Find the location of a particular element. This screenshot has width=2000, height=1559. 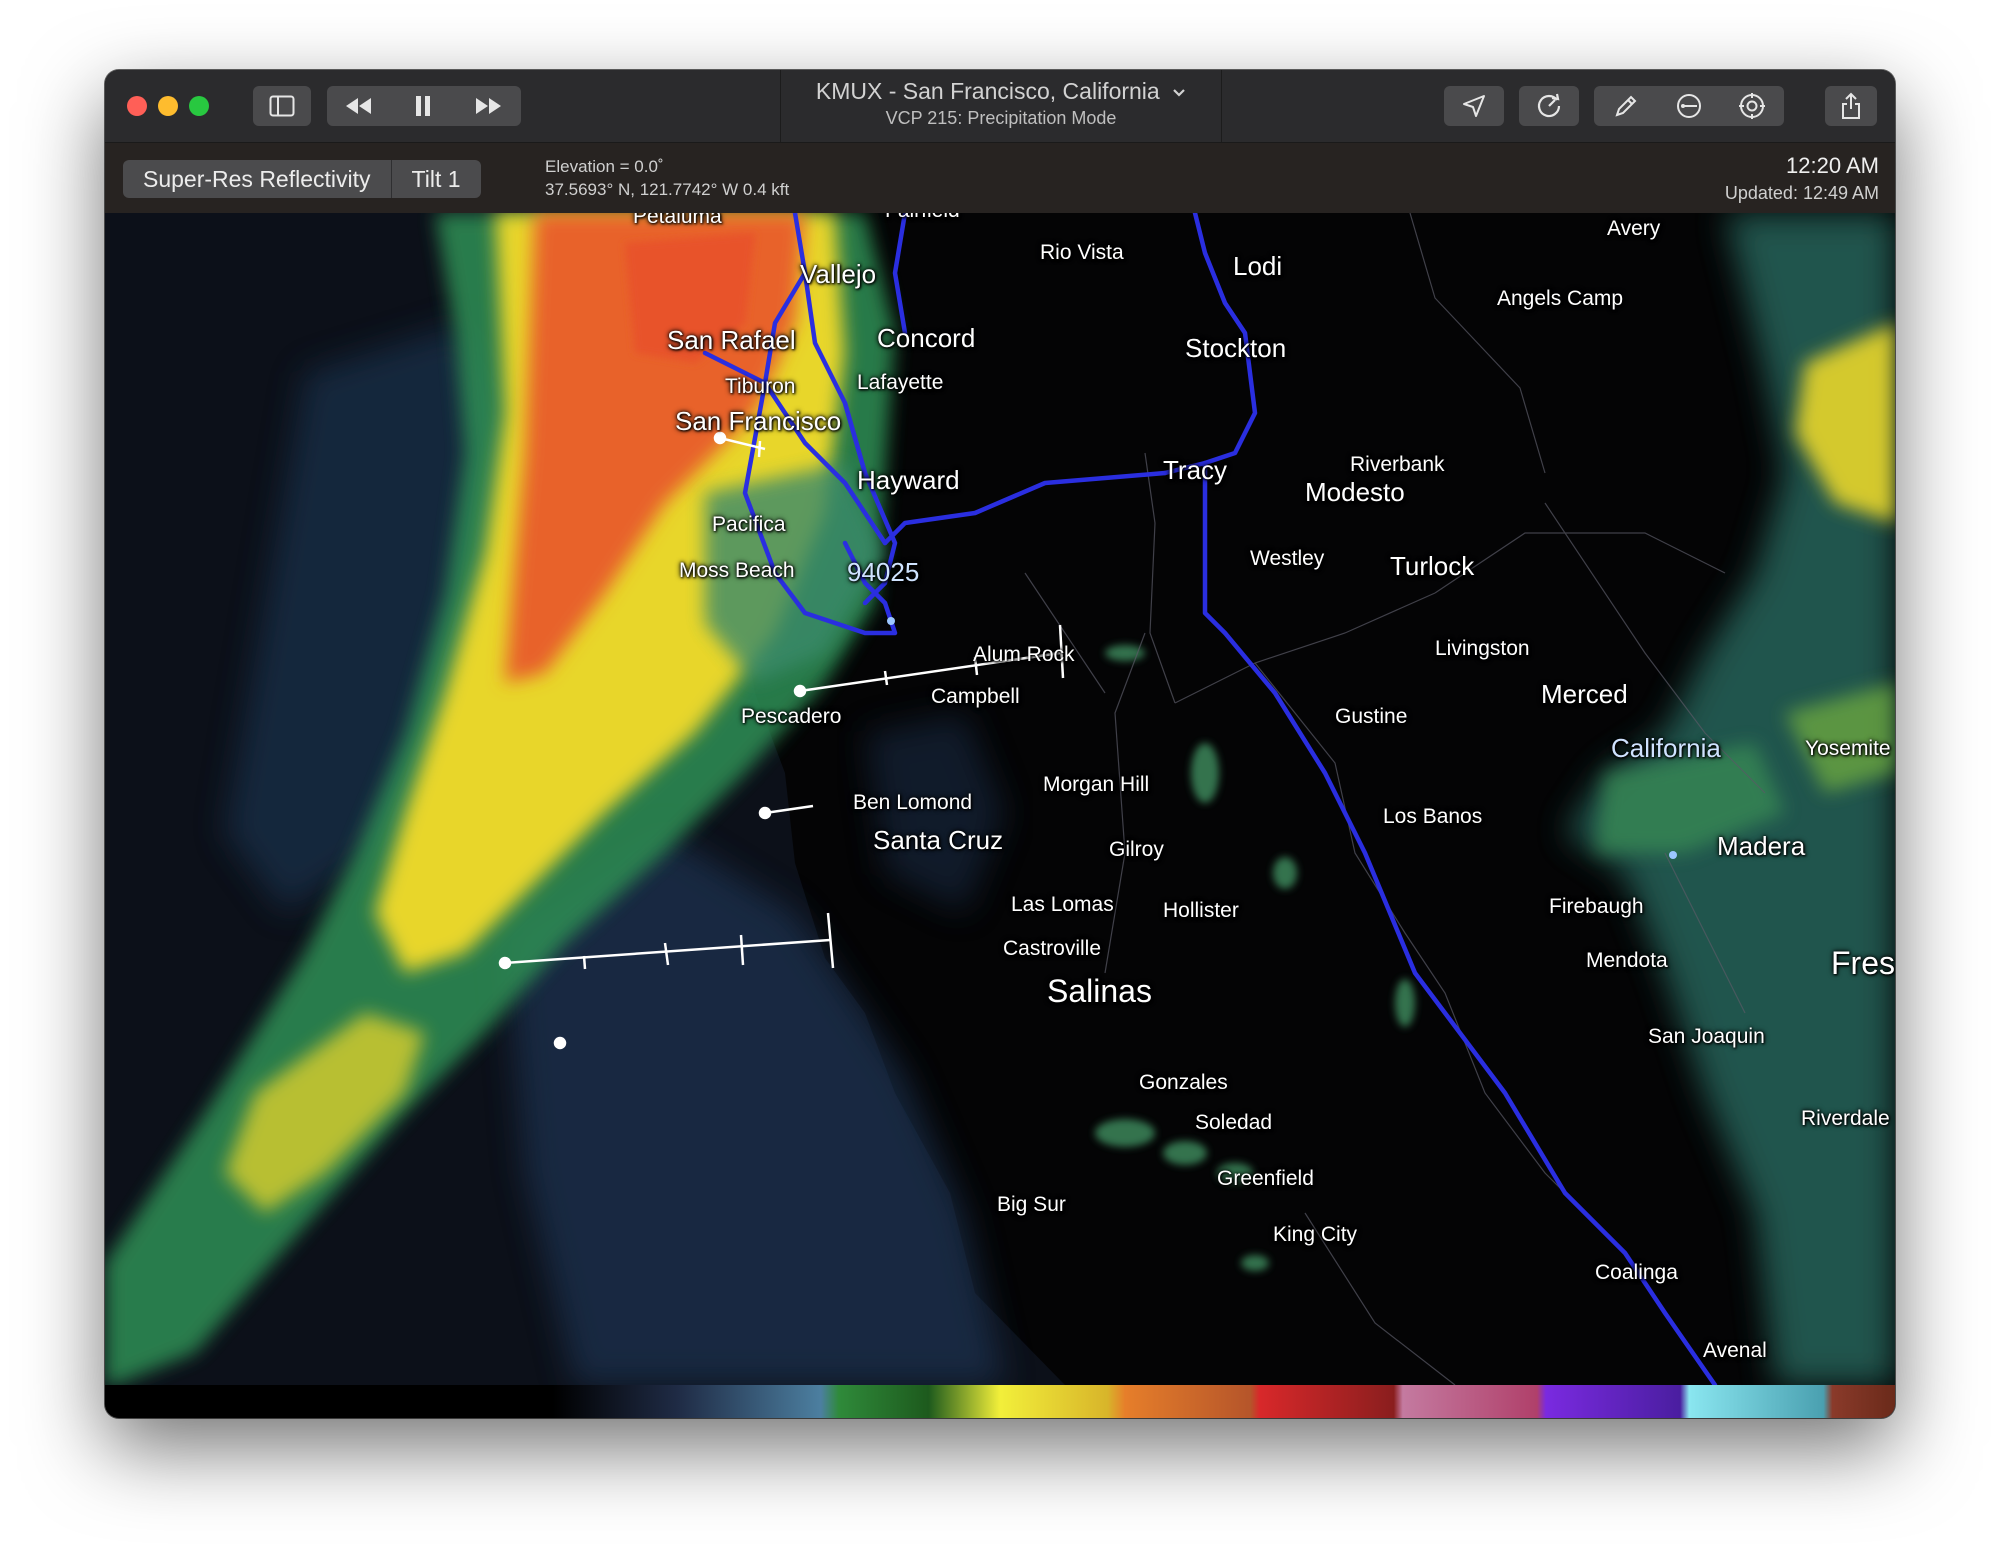

target-button is located at coordinates (1752, 106).